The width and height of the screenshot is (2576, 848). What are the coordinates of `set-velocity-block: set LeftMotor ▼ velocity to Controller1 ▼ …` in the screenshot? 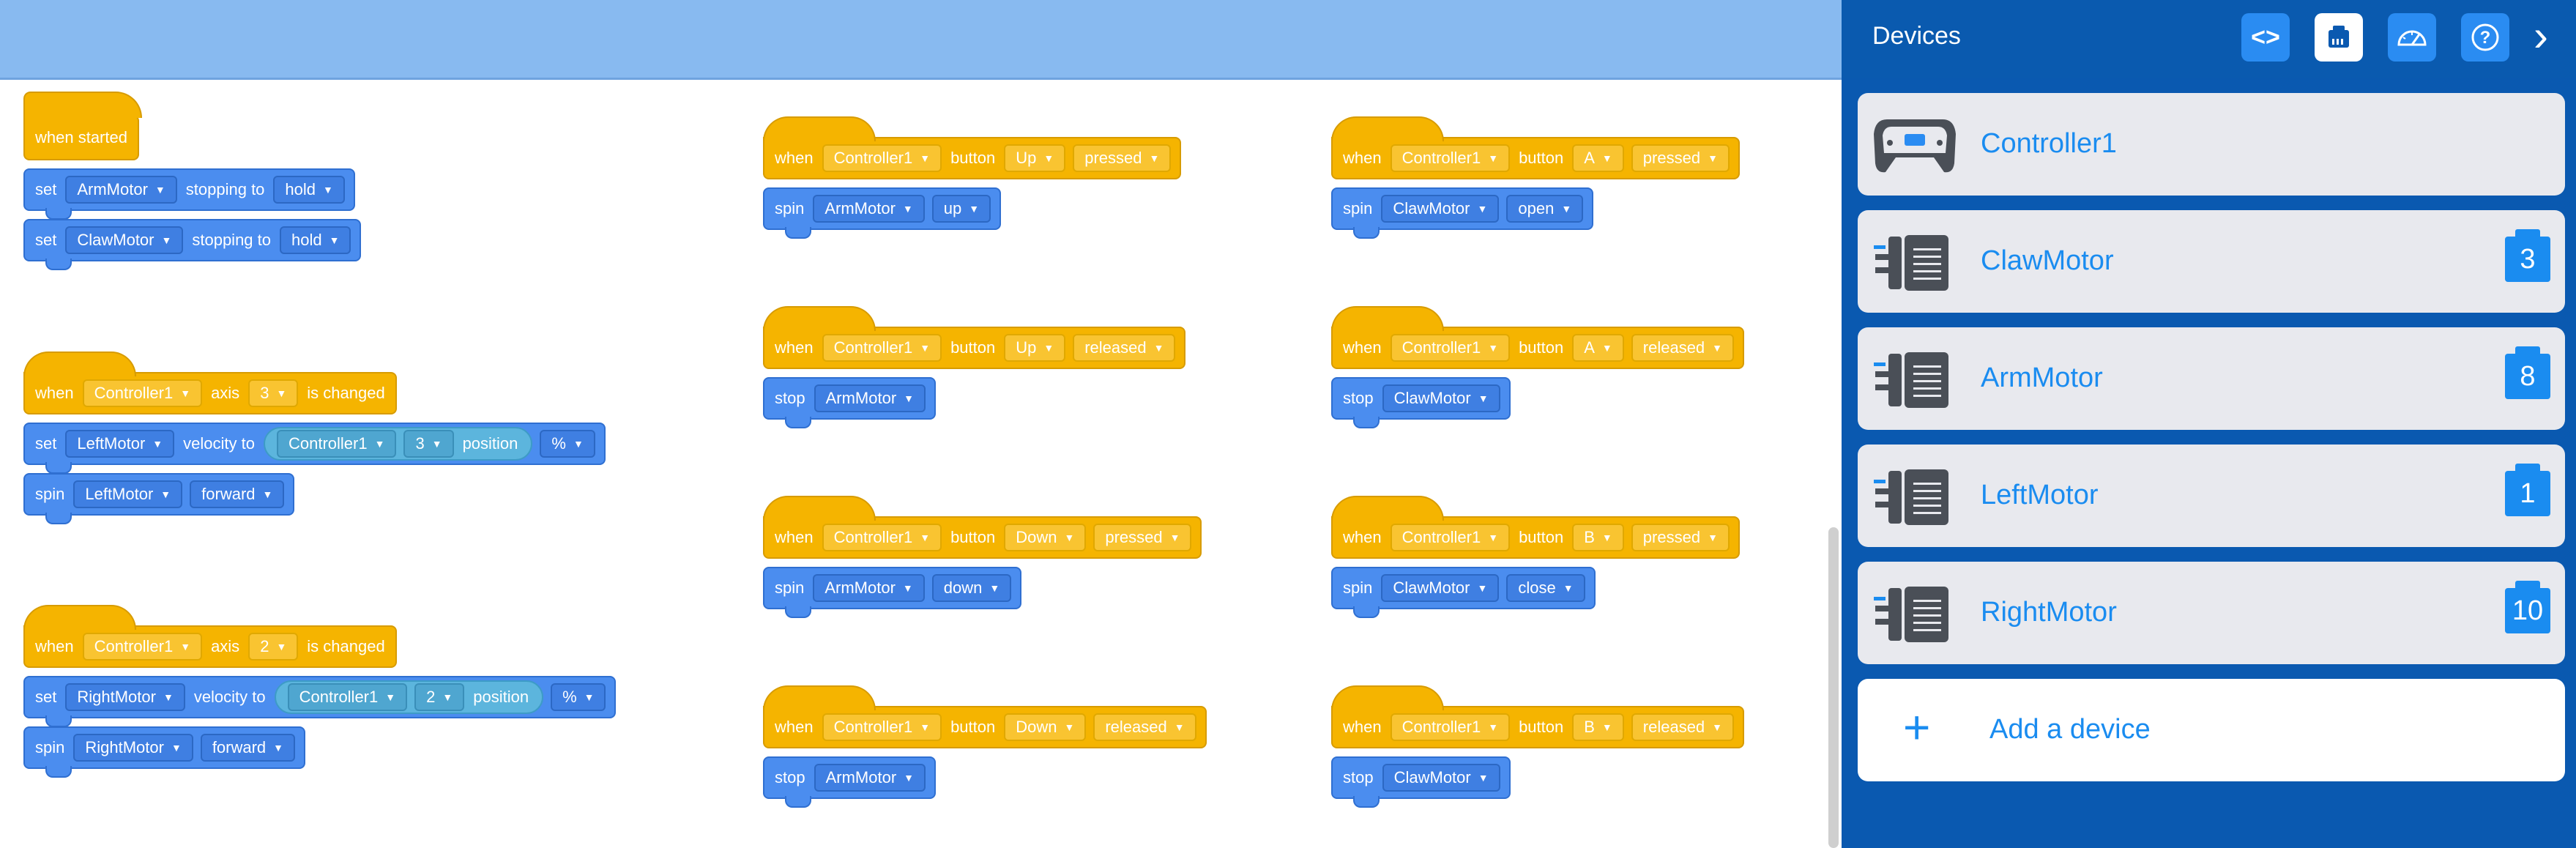 It's located at (314, 448).